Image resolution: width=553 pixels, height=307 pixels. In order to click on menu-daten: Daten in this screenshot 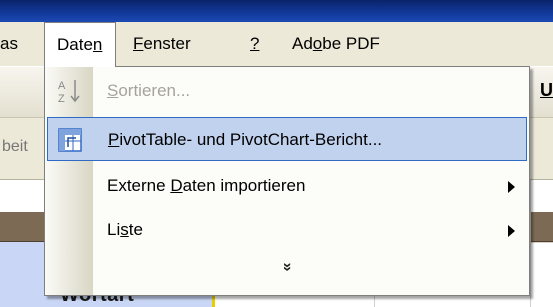, I will do `click(80, 44)`.